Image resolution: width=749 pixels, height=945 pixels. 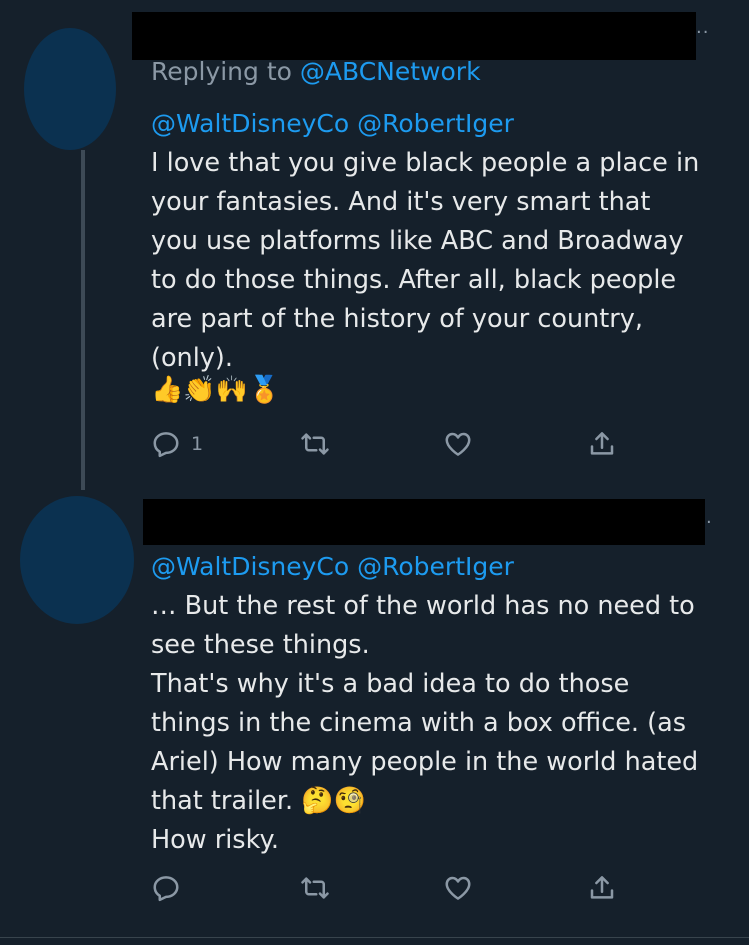 I want to click on monocle-face-emoji: 🧐, so click(x=349, y=801).